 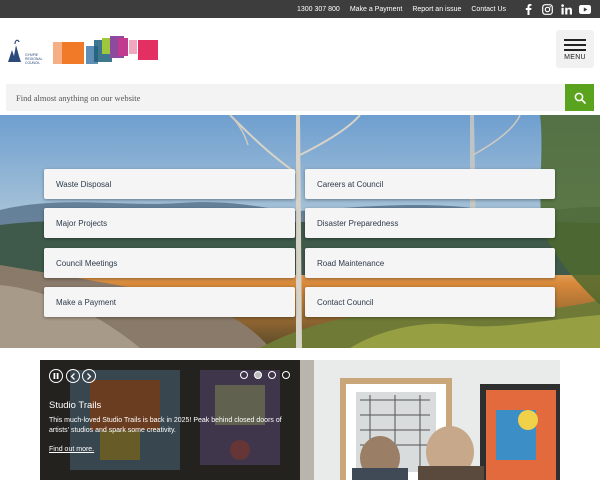 I want to click on facebook-icon, so click(x=528, y=9).